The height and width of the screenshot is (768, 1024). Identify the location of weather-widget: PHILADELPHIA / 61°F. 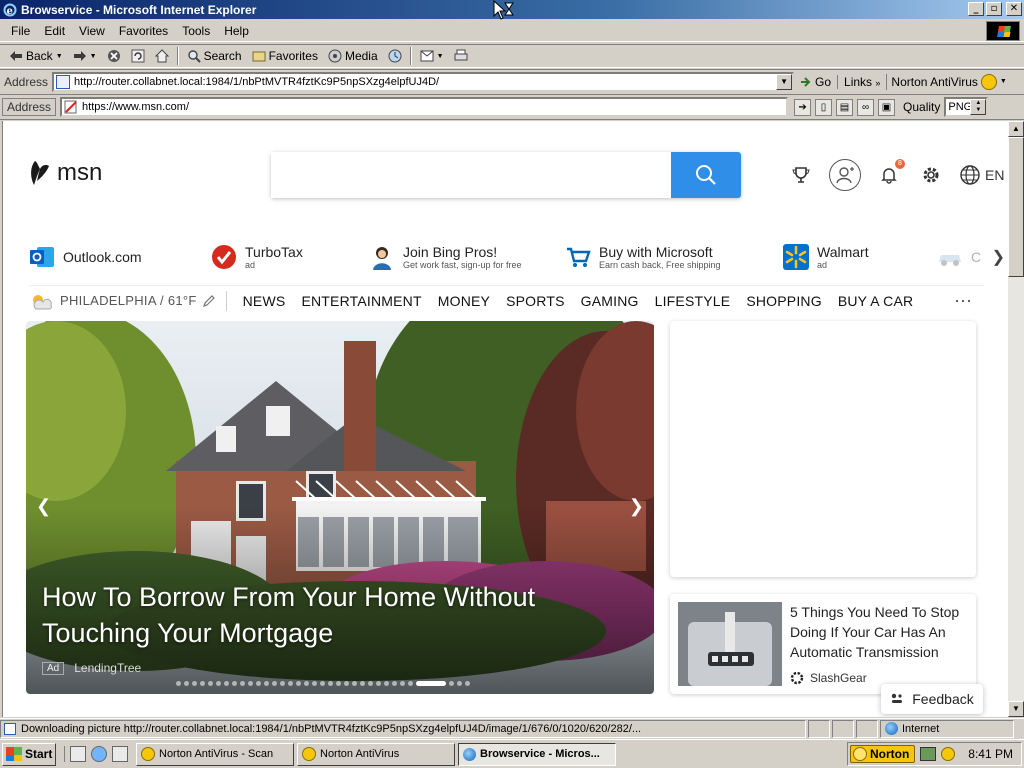
(128, 300).